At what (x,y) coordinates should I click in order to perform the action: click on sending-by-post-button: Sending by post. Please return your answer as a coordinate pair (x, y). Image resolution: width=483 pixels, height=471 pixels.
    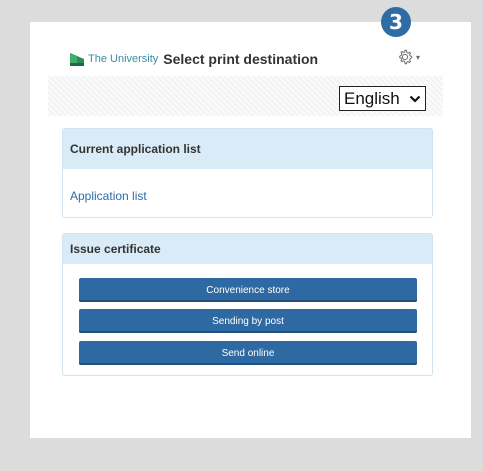
    Looking at the image, I should click on (248, 321).